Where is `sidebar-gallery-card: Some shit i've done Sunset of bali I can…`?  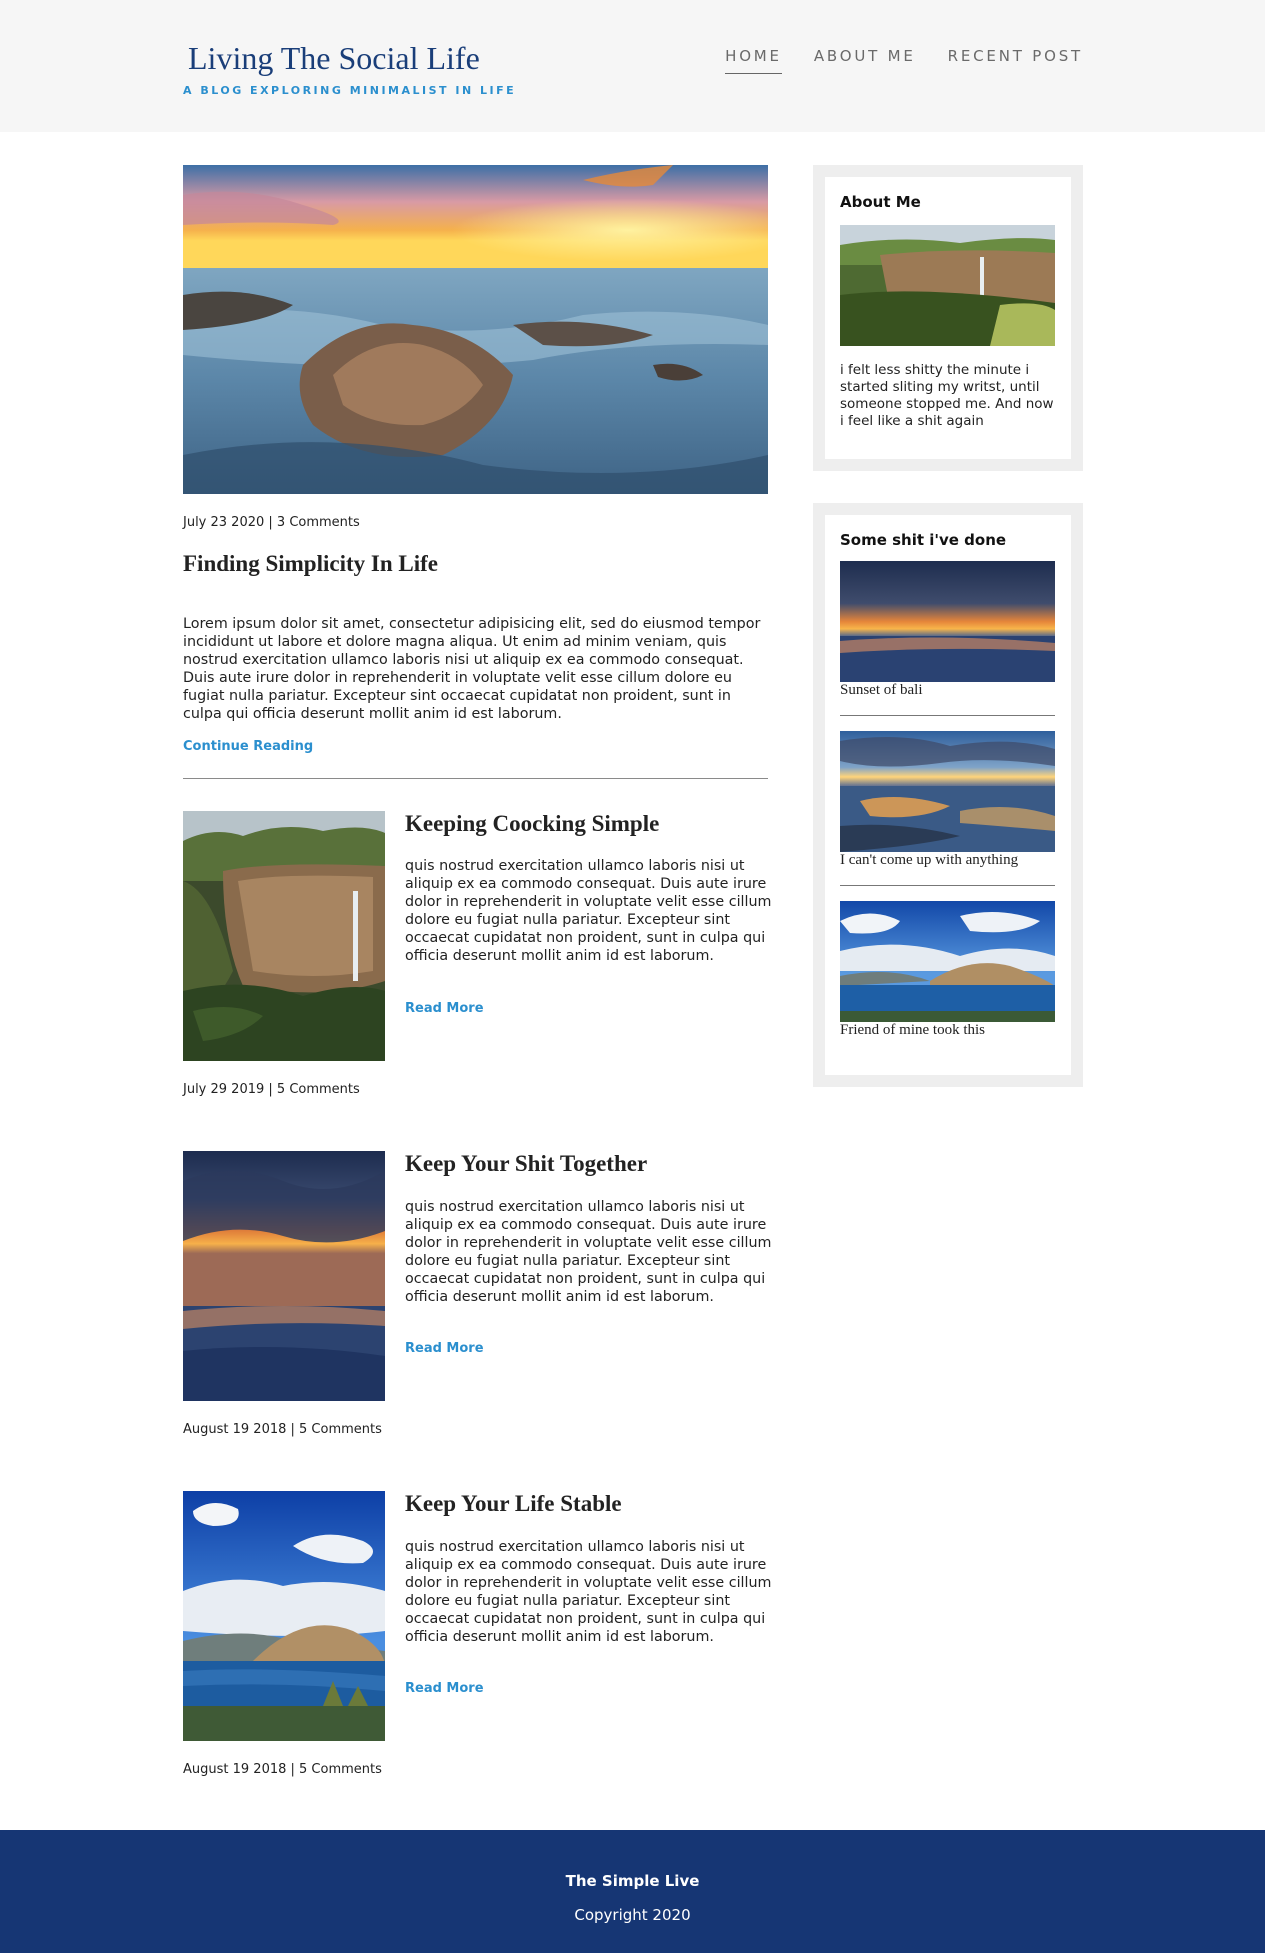
sidebar-gallery-card: Some shit i've done Sunset of bali I can… is located at coordinates (948, 795).